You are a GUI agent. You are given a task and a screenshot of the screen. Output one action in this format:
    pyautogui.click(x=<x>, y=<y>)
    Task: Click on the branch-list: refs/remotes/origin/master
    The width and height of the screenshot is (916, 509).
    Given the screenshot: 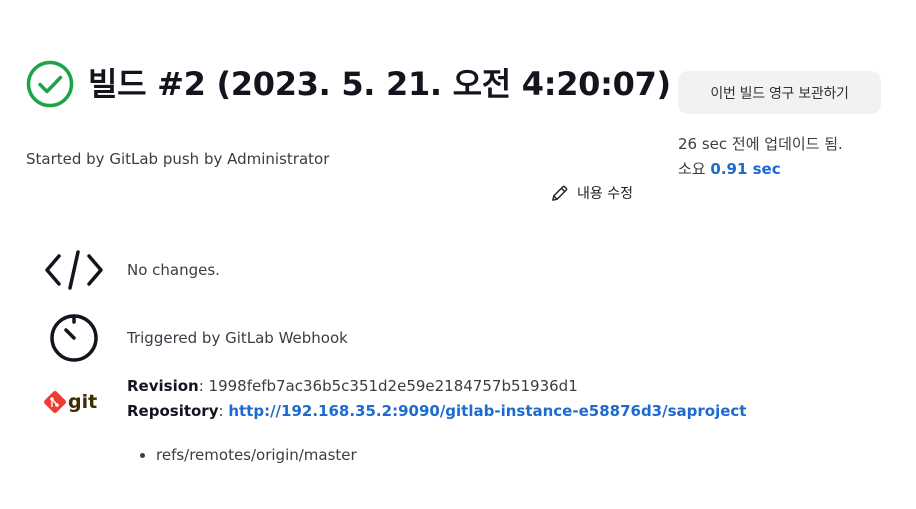 What is the action you would take?
    pyautogui.click(x=246, y=455)
    